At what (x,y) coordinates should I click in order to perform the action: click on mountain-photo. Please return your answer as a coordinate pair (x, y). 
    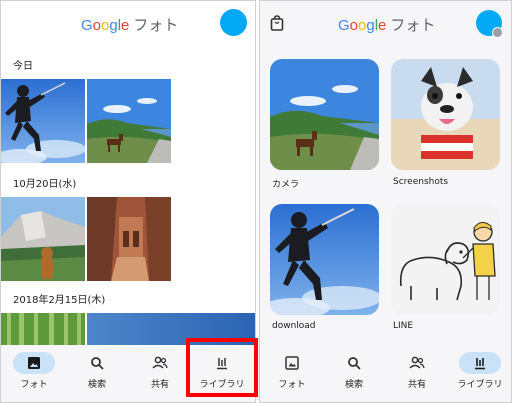
    Looking at the image, I should click on (43, 239).